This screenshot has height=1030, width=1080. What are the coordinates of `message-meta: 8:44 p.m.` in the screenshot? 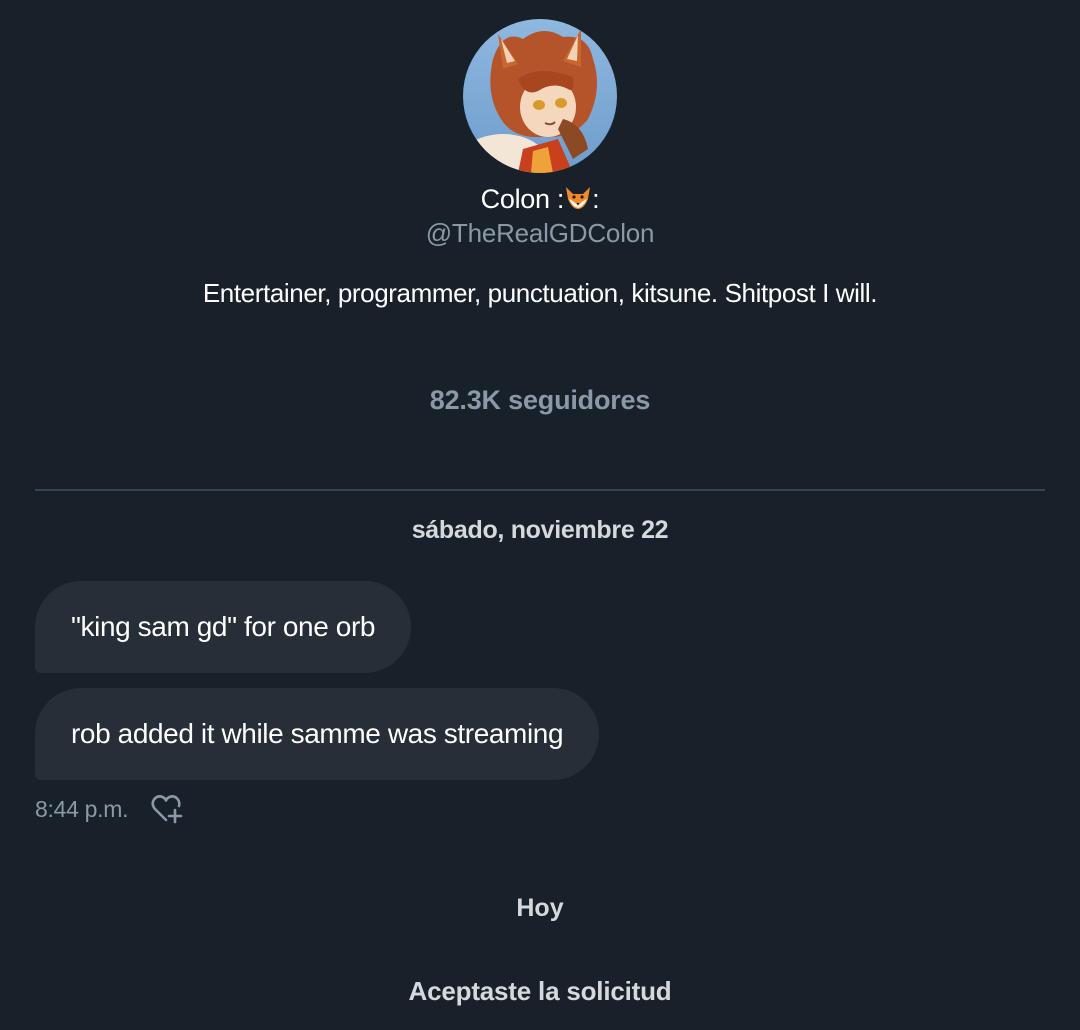 It's located at (109, 809).